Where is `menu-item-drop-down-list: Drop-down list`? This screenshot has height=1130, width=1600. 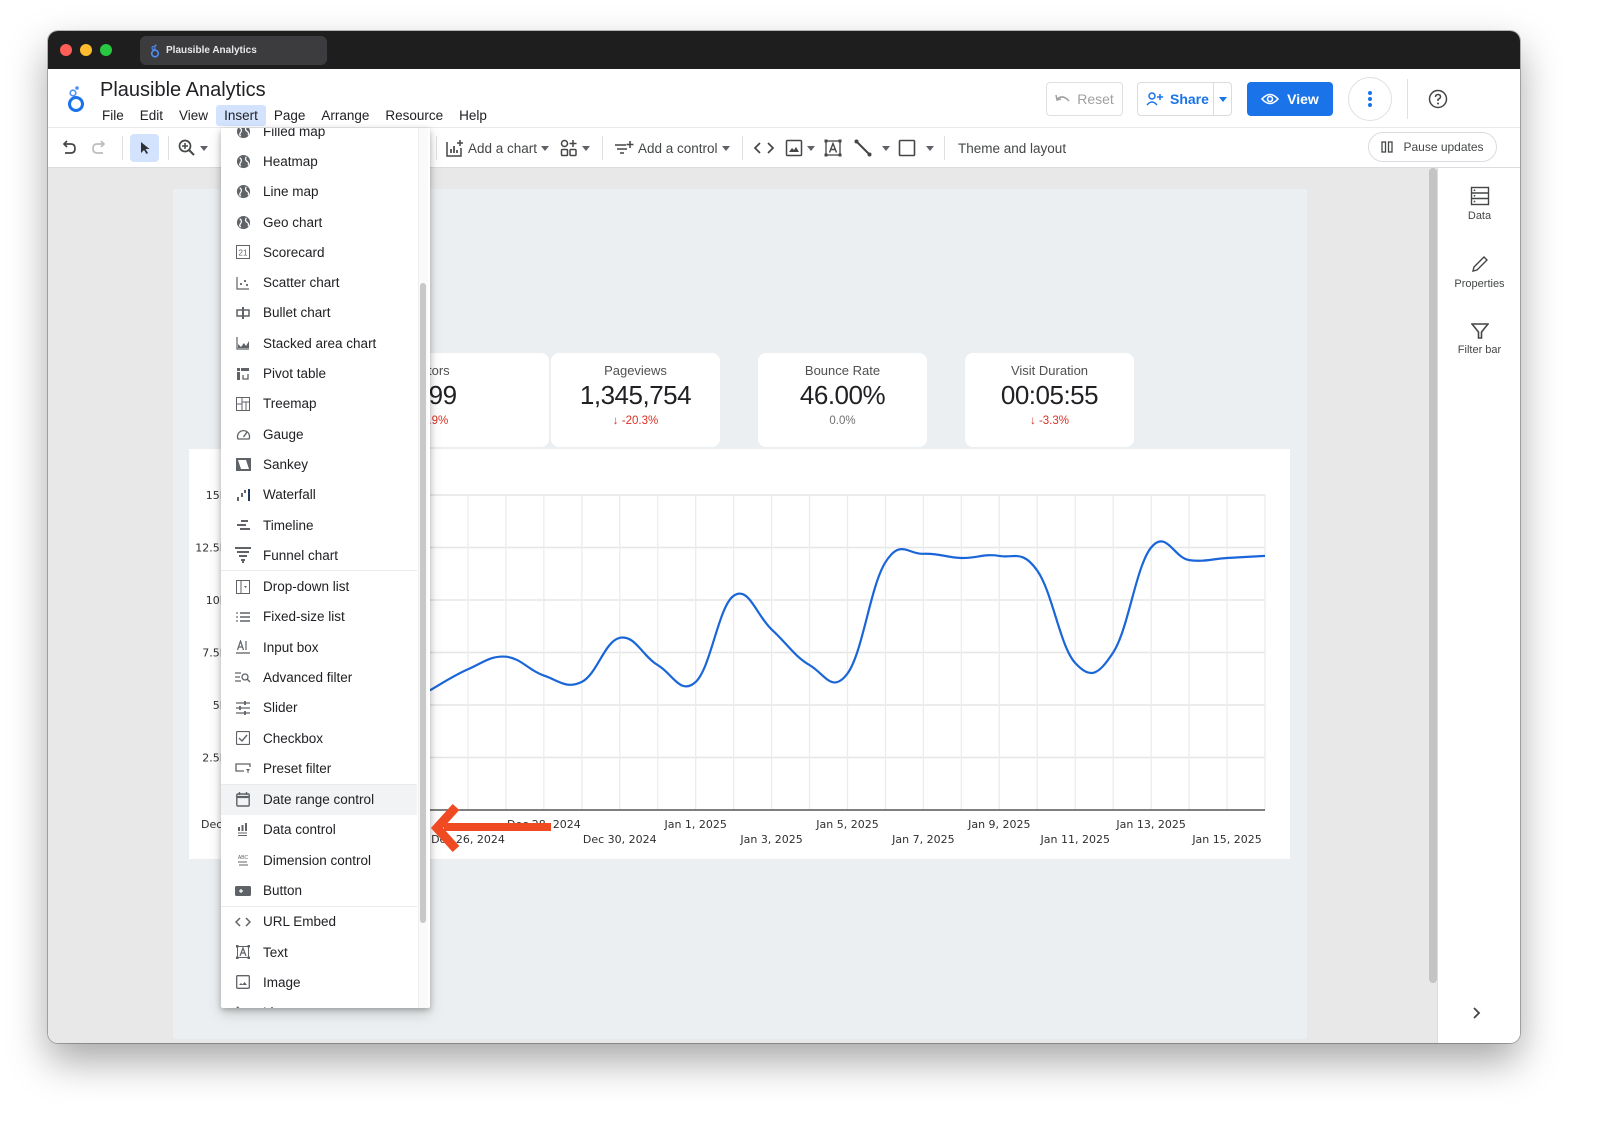 menu-item-drop-down-list: Drop-down list is located at coordinates (319, 586).